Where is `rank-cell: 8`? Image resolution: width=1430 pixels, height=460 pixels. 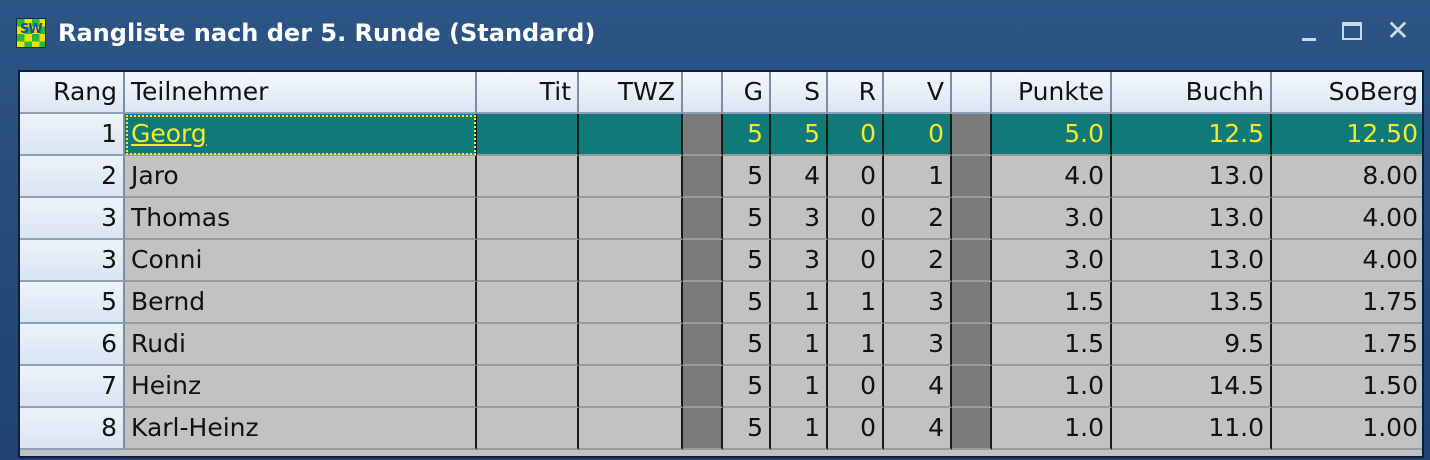 rank-cell: 8 is located at coordinates (72, 429).